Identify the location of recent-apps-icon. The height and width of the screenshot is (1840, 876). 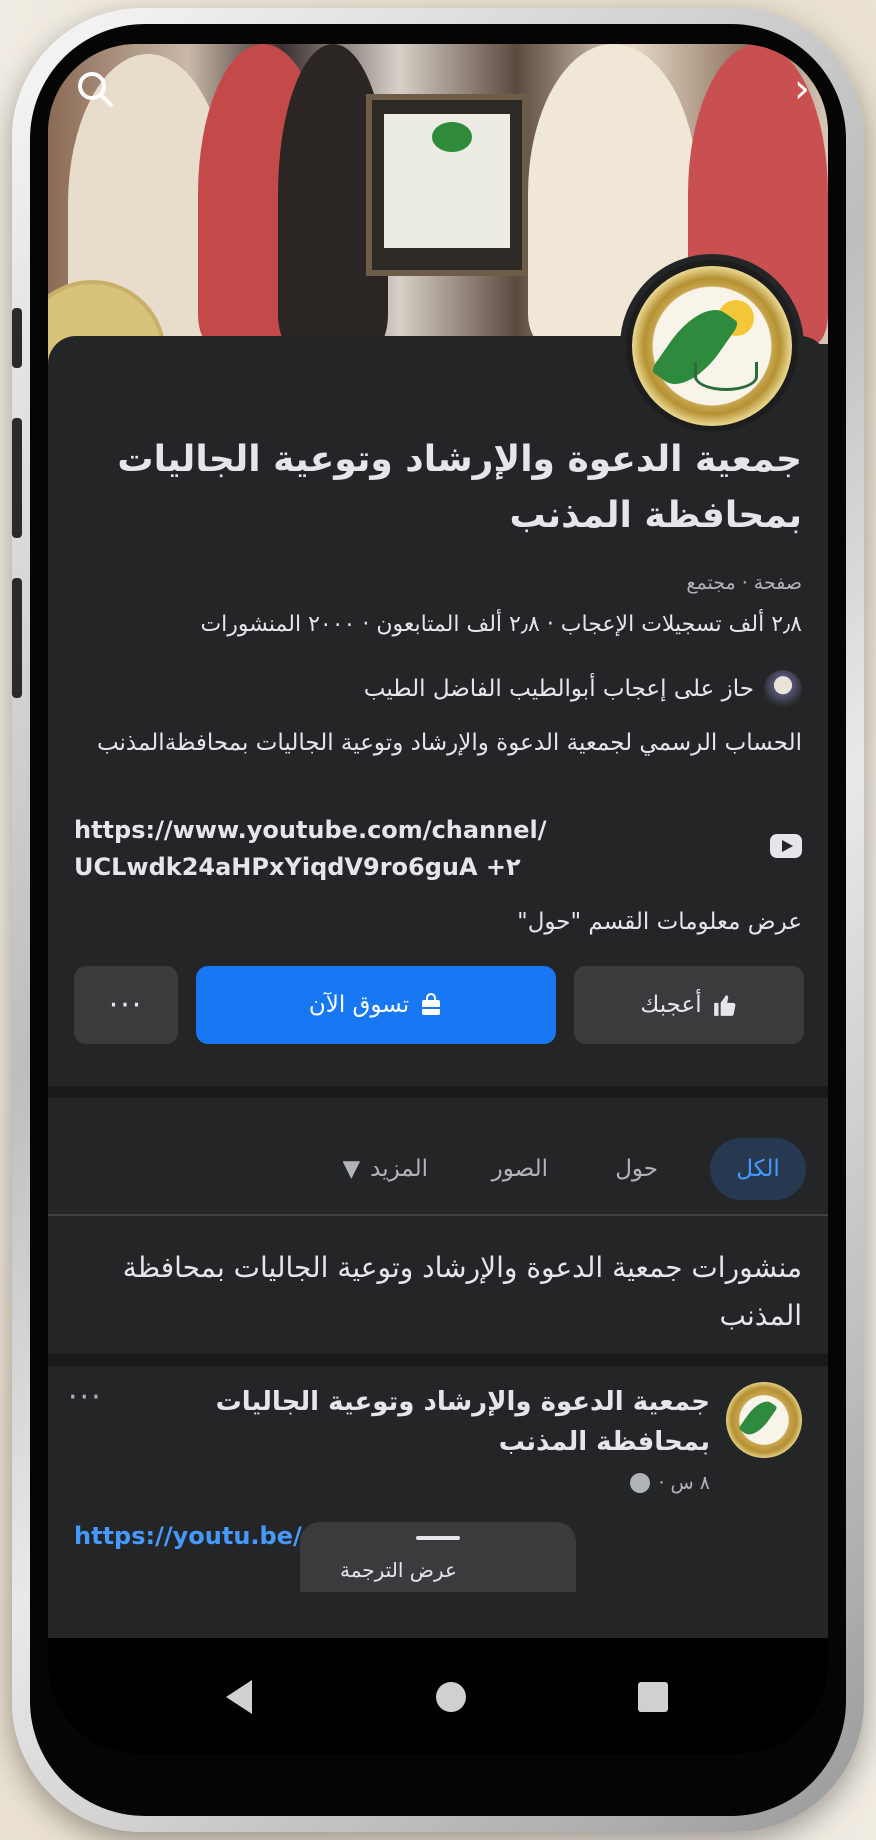
(653, 1697).